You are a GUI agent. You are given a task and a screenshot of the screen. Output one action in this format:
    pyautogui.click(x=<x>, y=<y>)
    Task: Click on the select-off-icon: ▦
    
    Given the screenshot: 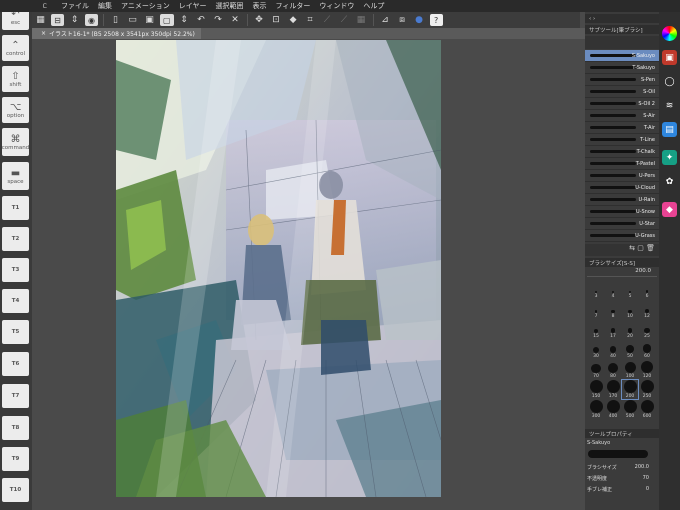 What is the action you would take?
    pyautogui.click(x=361, y=20)
    